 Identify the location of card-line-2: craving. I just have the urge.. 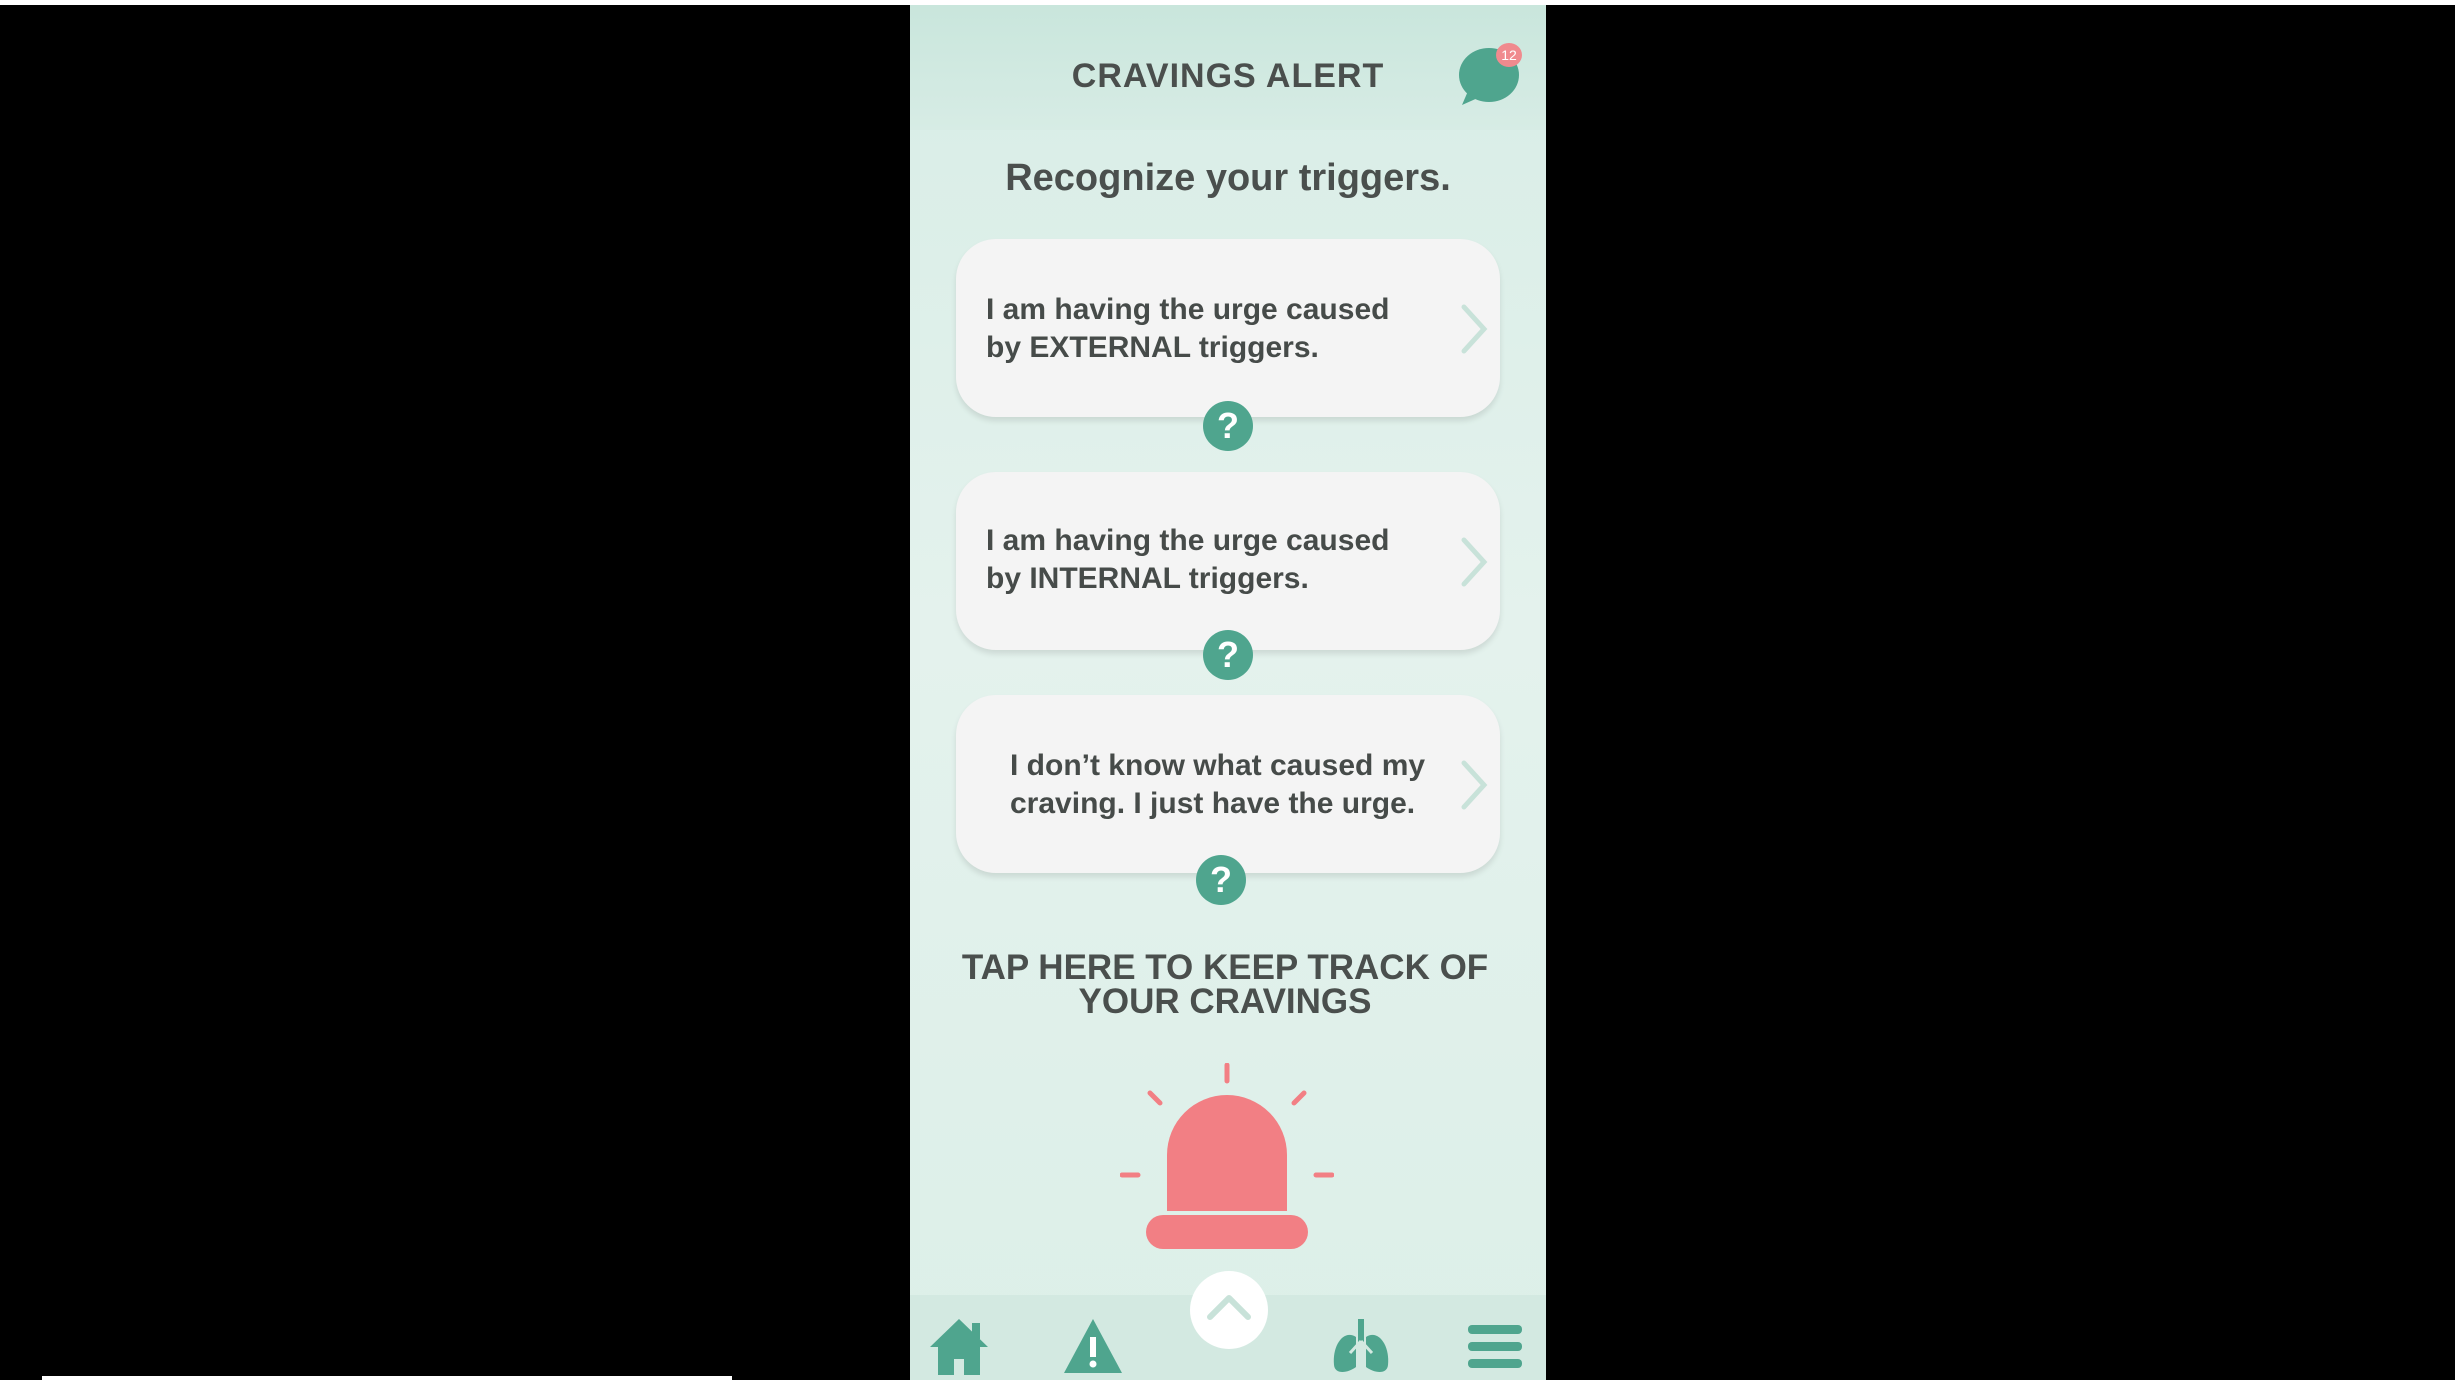
(1213, 803).